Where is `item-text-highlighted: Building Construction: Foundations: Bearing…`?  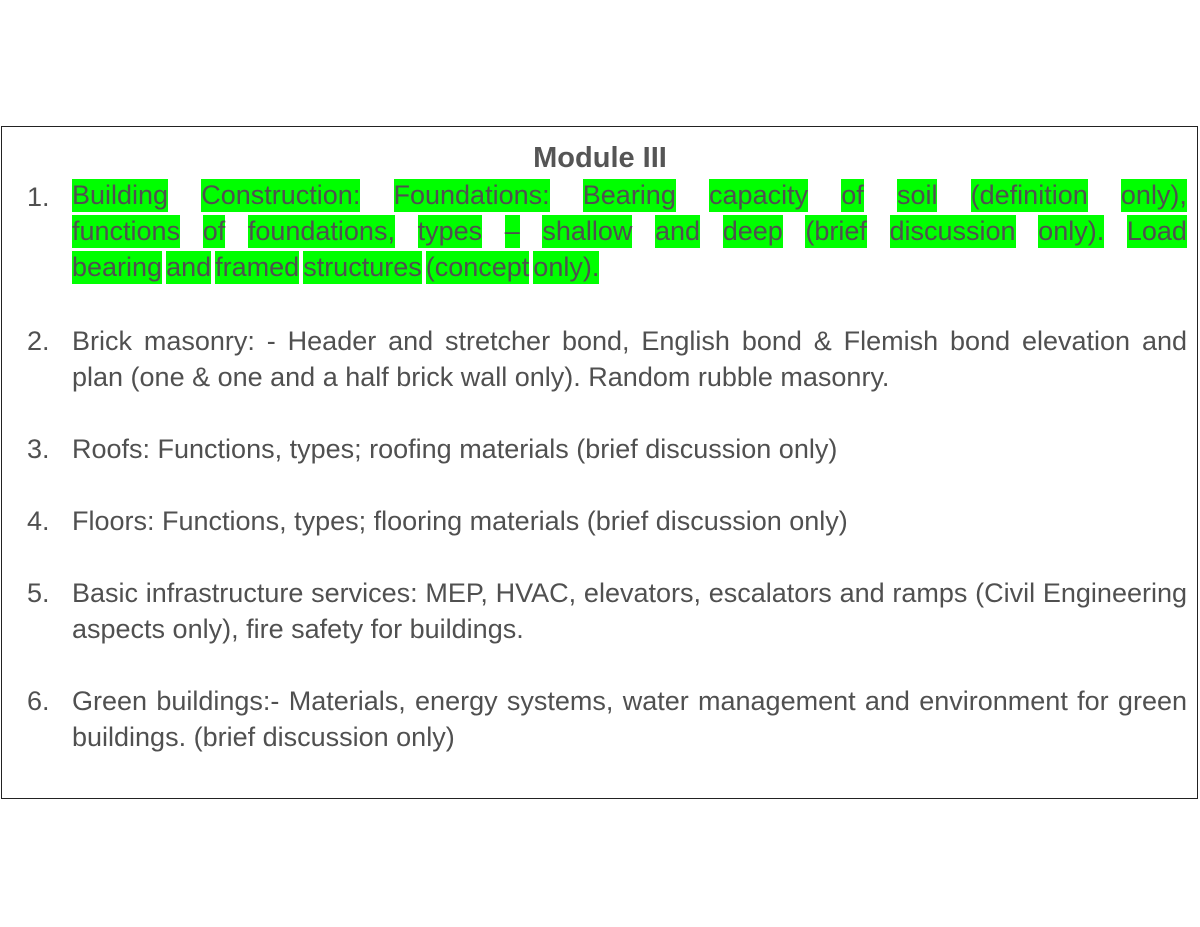
item-text-highlighted: Building Construction: Foundations: Bearing… is located at coordinates (629, 231).